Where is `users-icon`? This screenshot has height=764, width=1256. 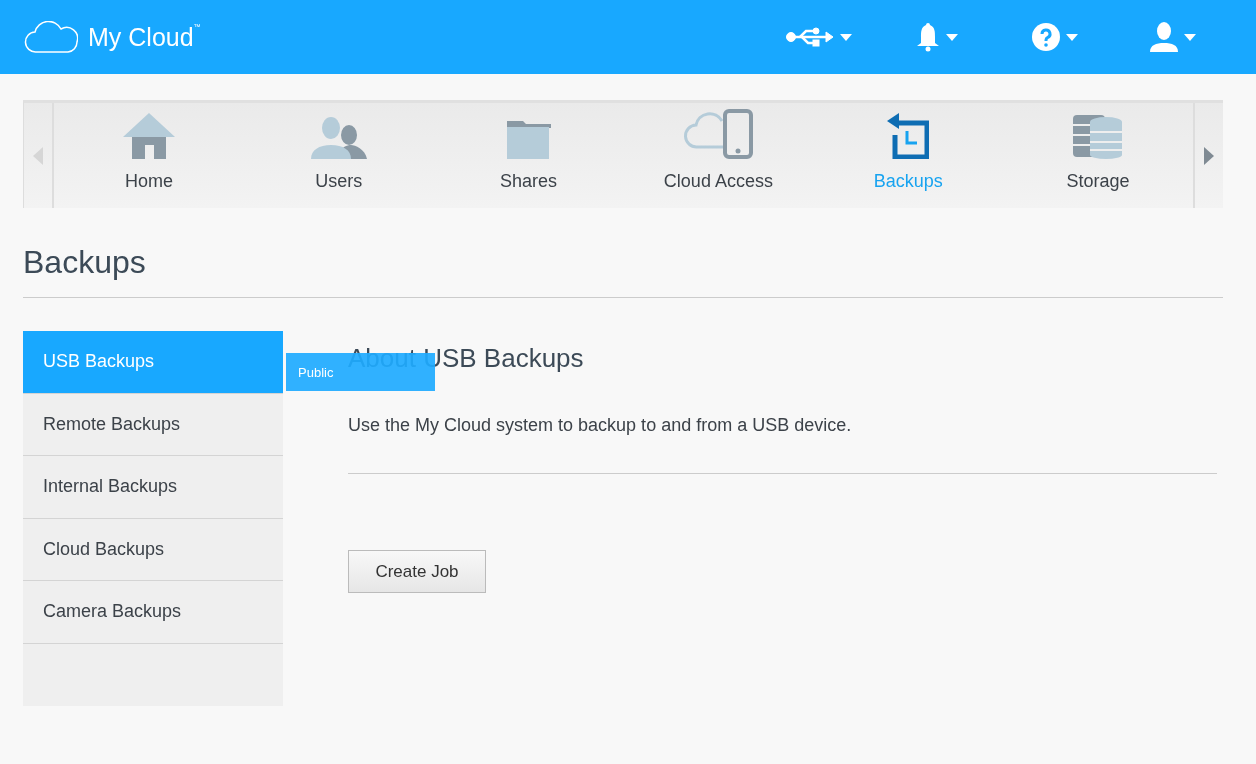 users-icon is located at coordinates (338, 138).